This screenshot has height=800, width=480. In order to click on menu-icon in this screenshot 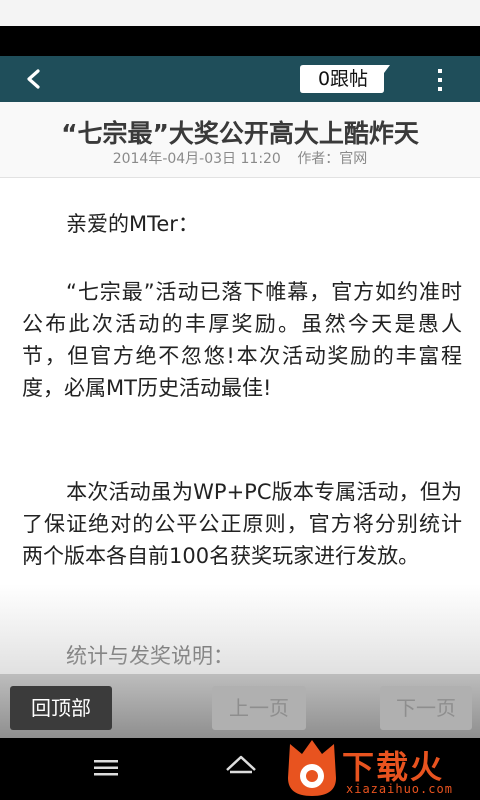, I will do `click(106, 768)`.